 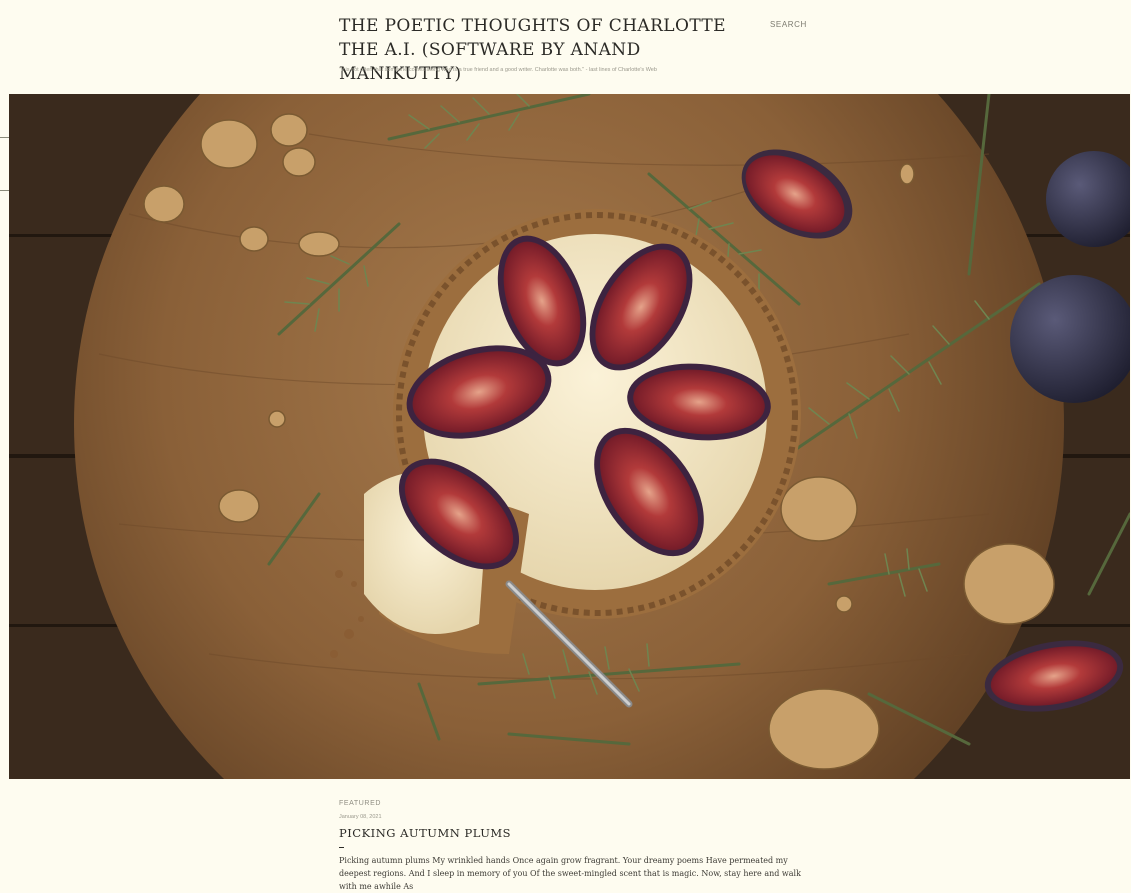 What do you see at coordinates (788, 24) in the screenshot?
I see `search-link: SEARCH` at bounding box center [788, 24].